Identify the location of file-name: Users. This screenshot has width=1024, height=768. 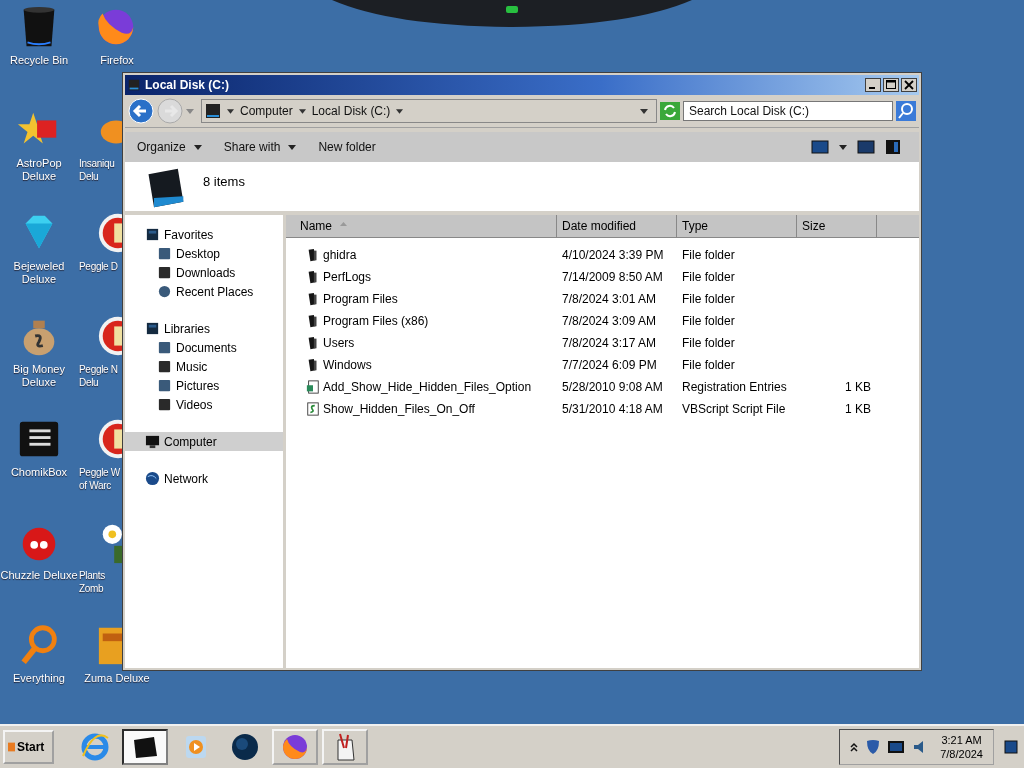
(339, 343).